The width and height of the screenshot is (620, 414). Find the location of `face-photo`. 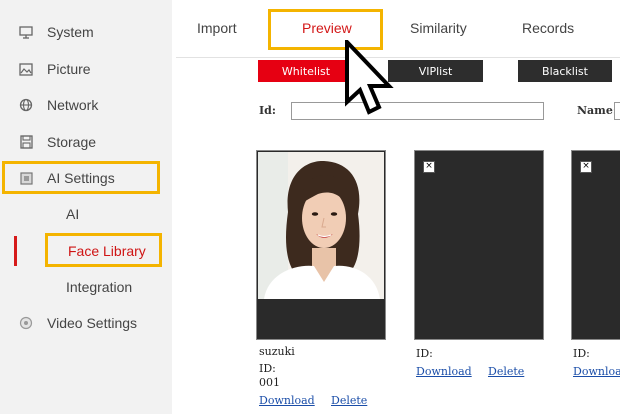

face-photo is located at coordinates (321, 225).